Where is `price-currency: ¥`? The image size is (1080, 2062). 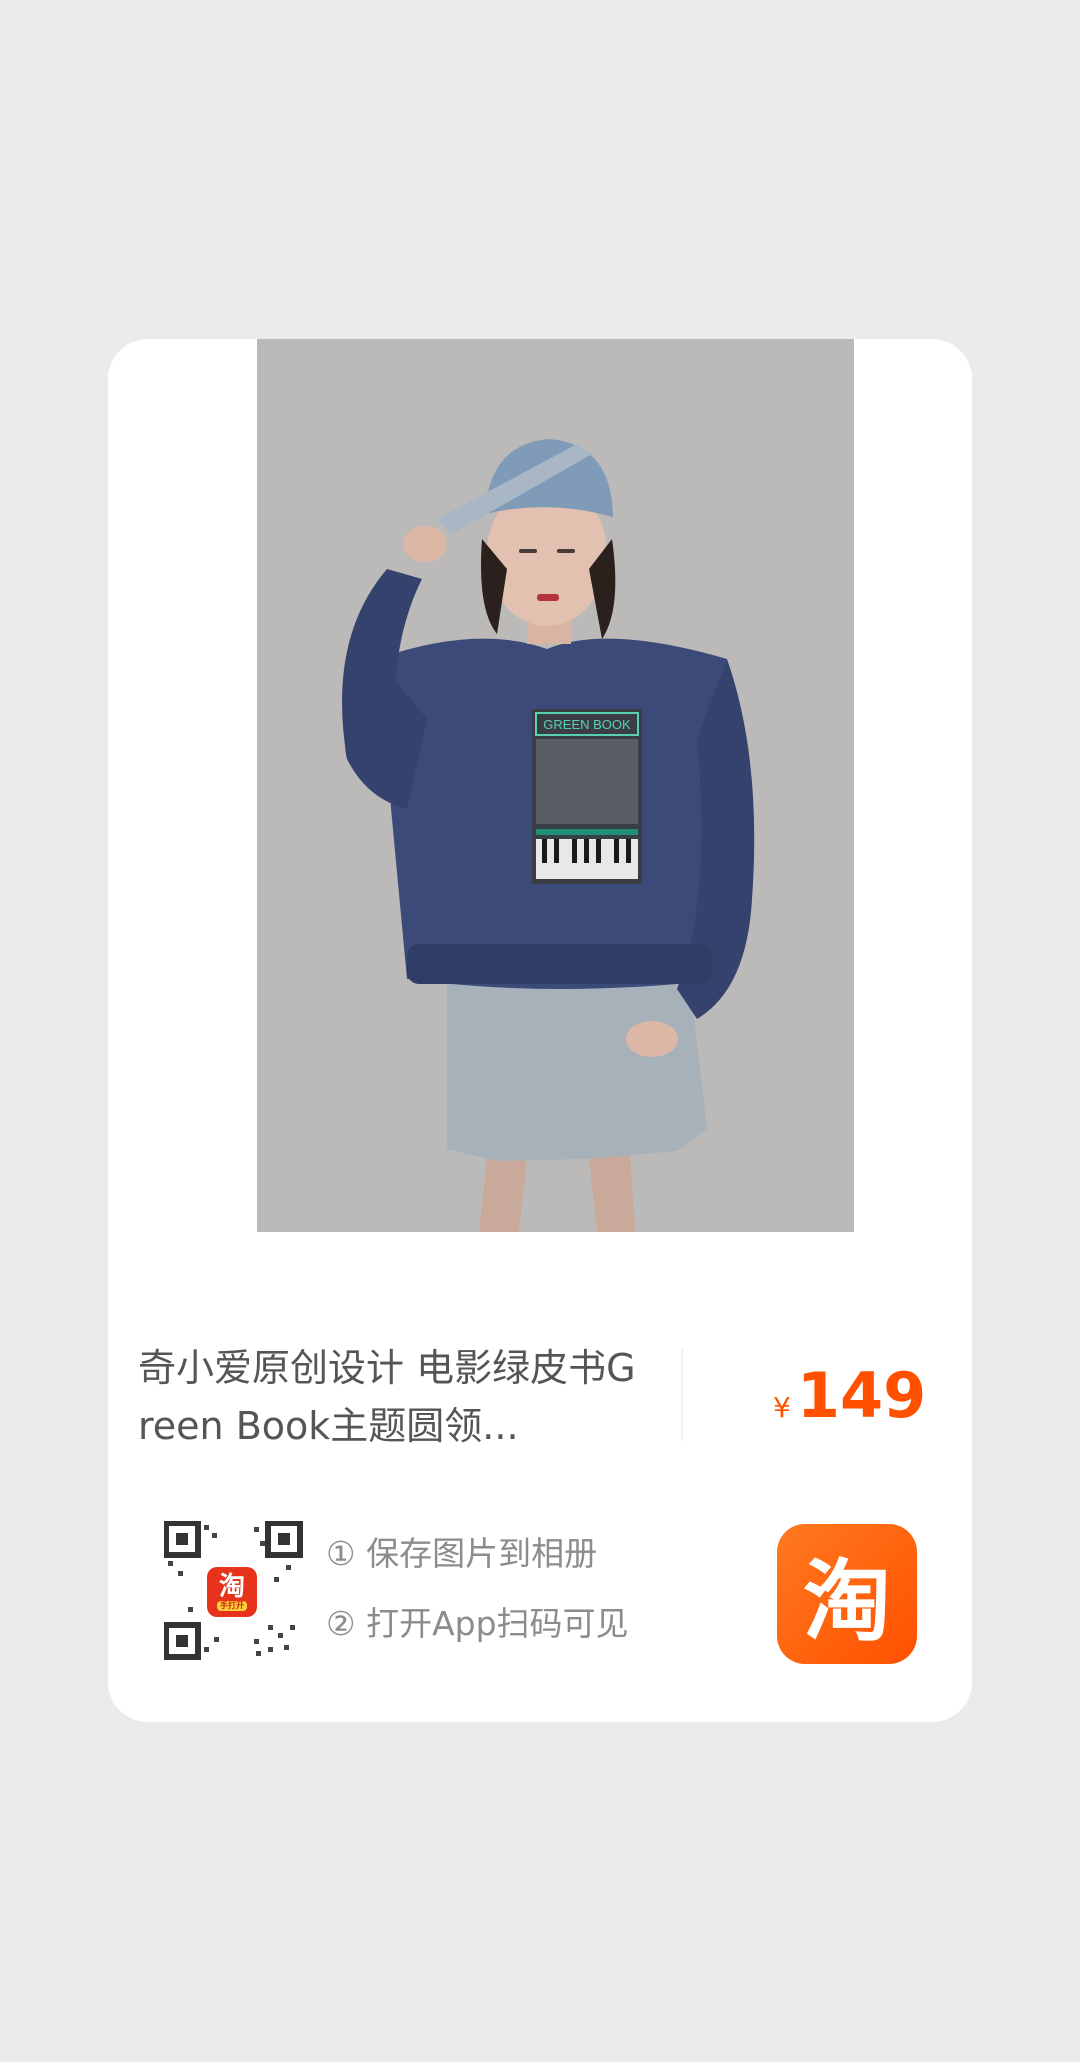 price-currency: ¥ is located at coordinates (782, 1407).